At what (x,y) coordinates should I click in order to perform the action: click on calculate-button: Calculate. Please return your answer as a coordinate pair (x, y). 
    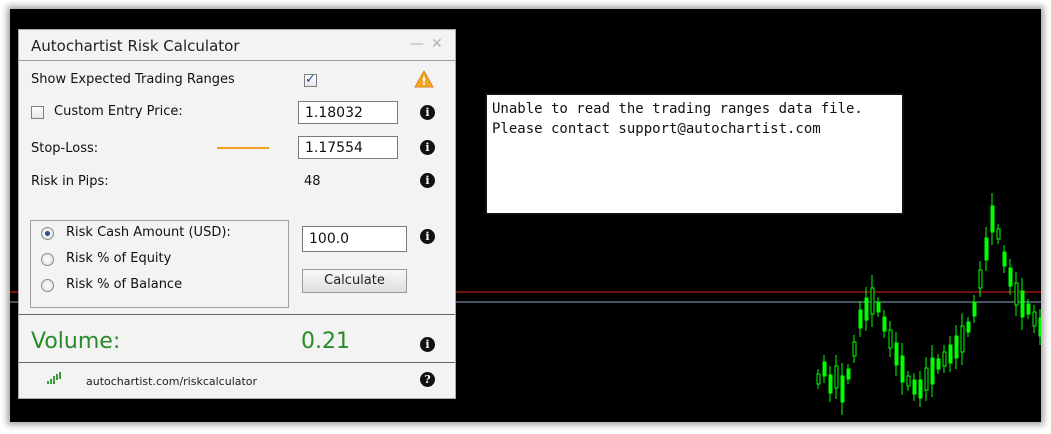
    Looking at the image, I should click on (354, 281).